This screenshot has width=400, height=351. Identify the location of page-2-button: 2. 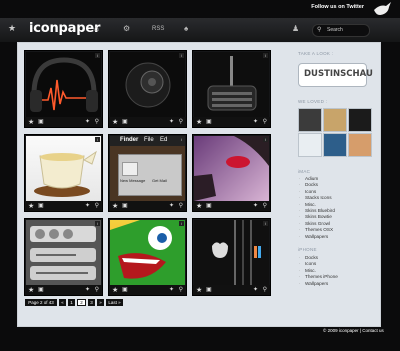
(81, 302).